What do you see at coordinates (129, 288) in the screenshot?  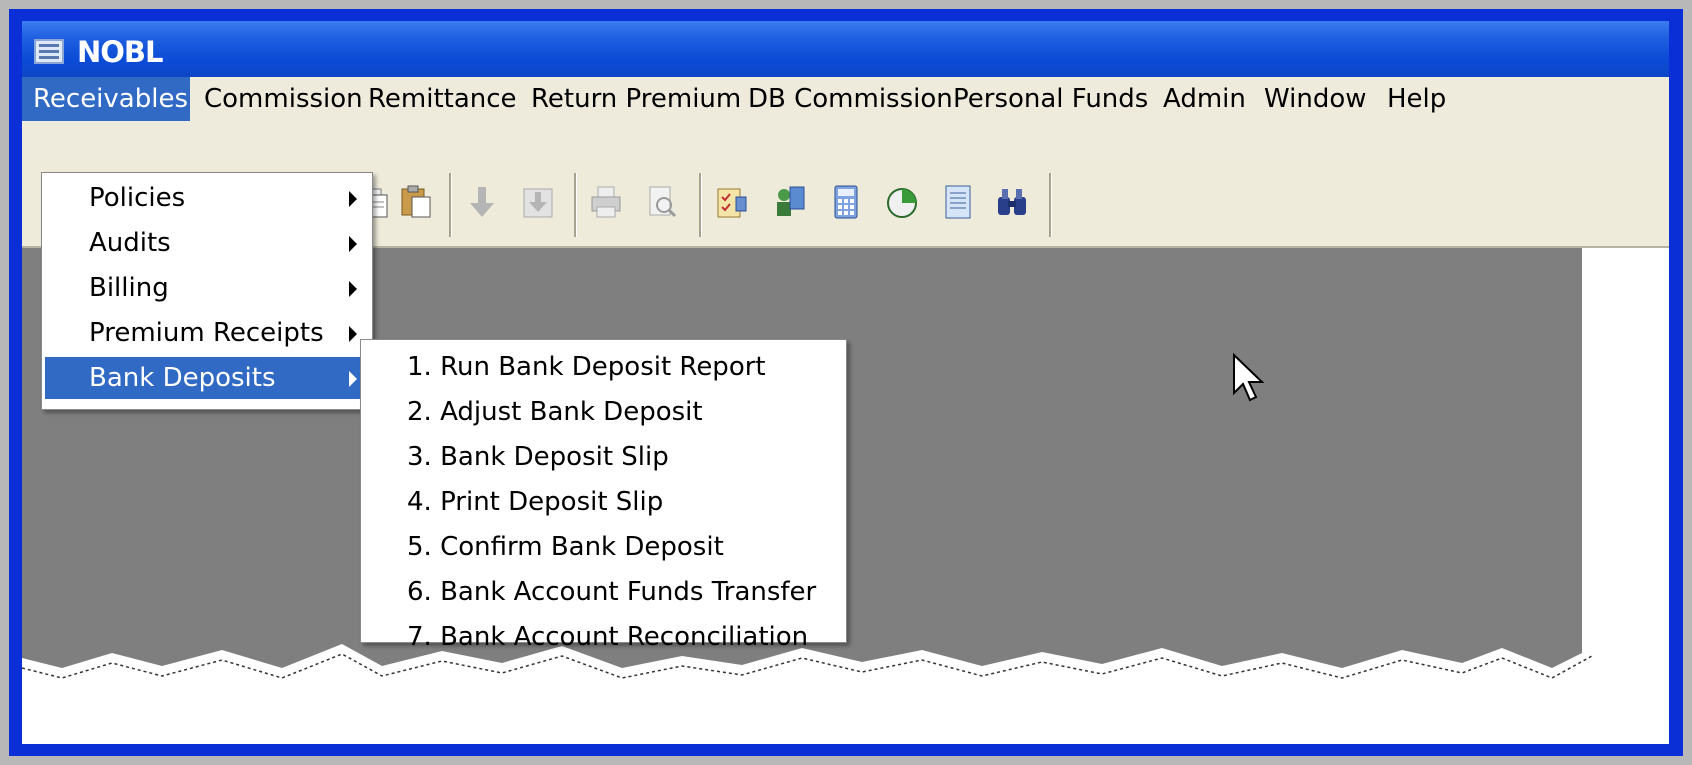 I see `dropdown-item-label: Billing` at bounding box center [129, 288].